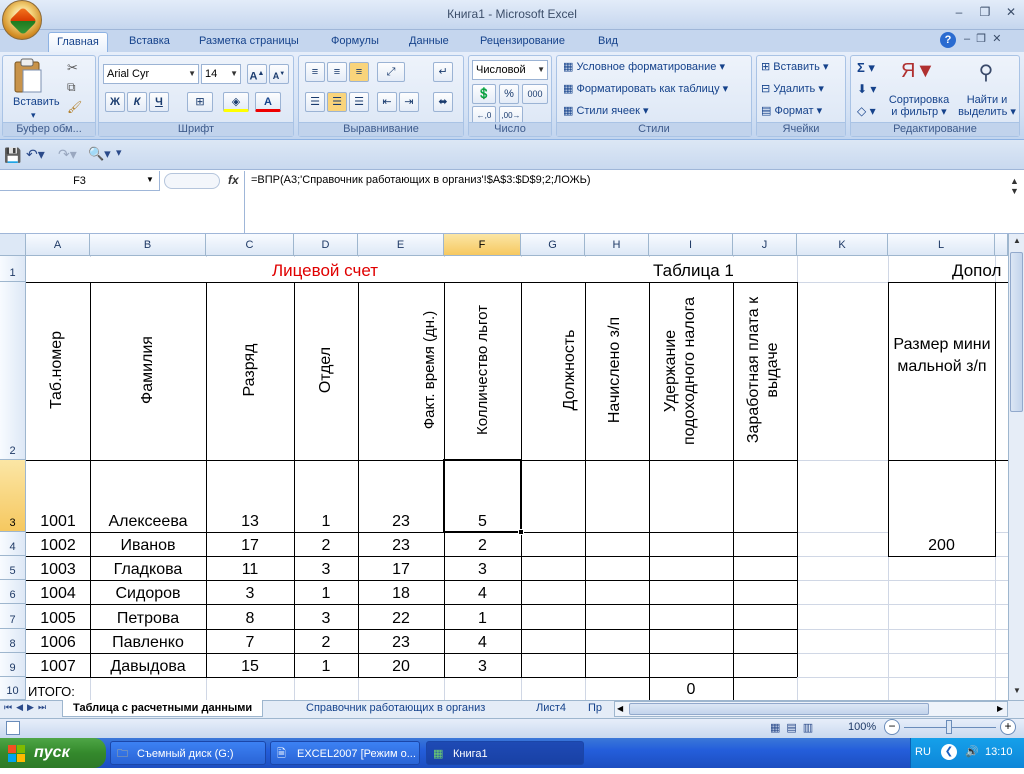 This screenshot has width=1024, height=774. What do you see at coordinates (409, 102) in the screenshot?
I see `increase-indent-icon: ⇥` at bounding box center [409, 102].